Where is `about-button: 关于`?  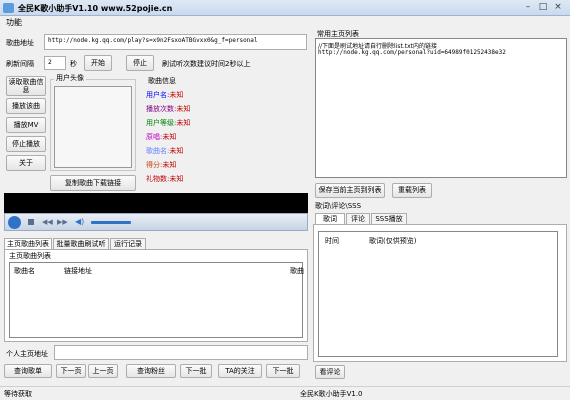
about-button: 关于 is located at coordinates (26, 163).